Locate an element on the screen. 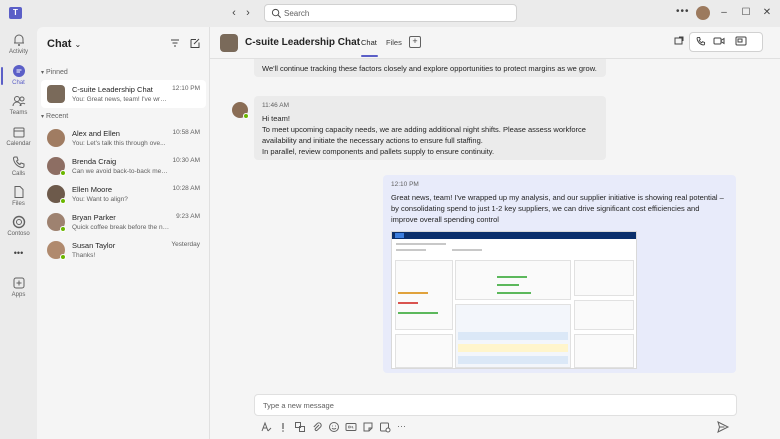 The height and width of the screenshot is (439, 780). rail-label: Apps is located at coordinates (18, 295).